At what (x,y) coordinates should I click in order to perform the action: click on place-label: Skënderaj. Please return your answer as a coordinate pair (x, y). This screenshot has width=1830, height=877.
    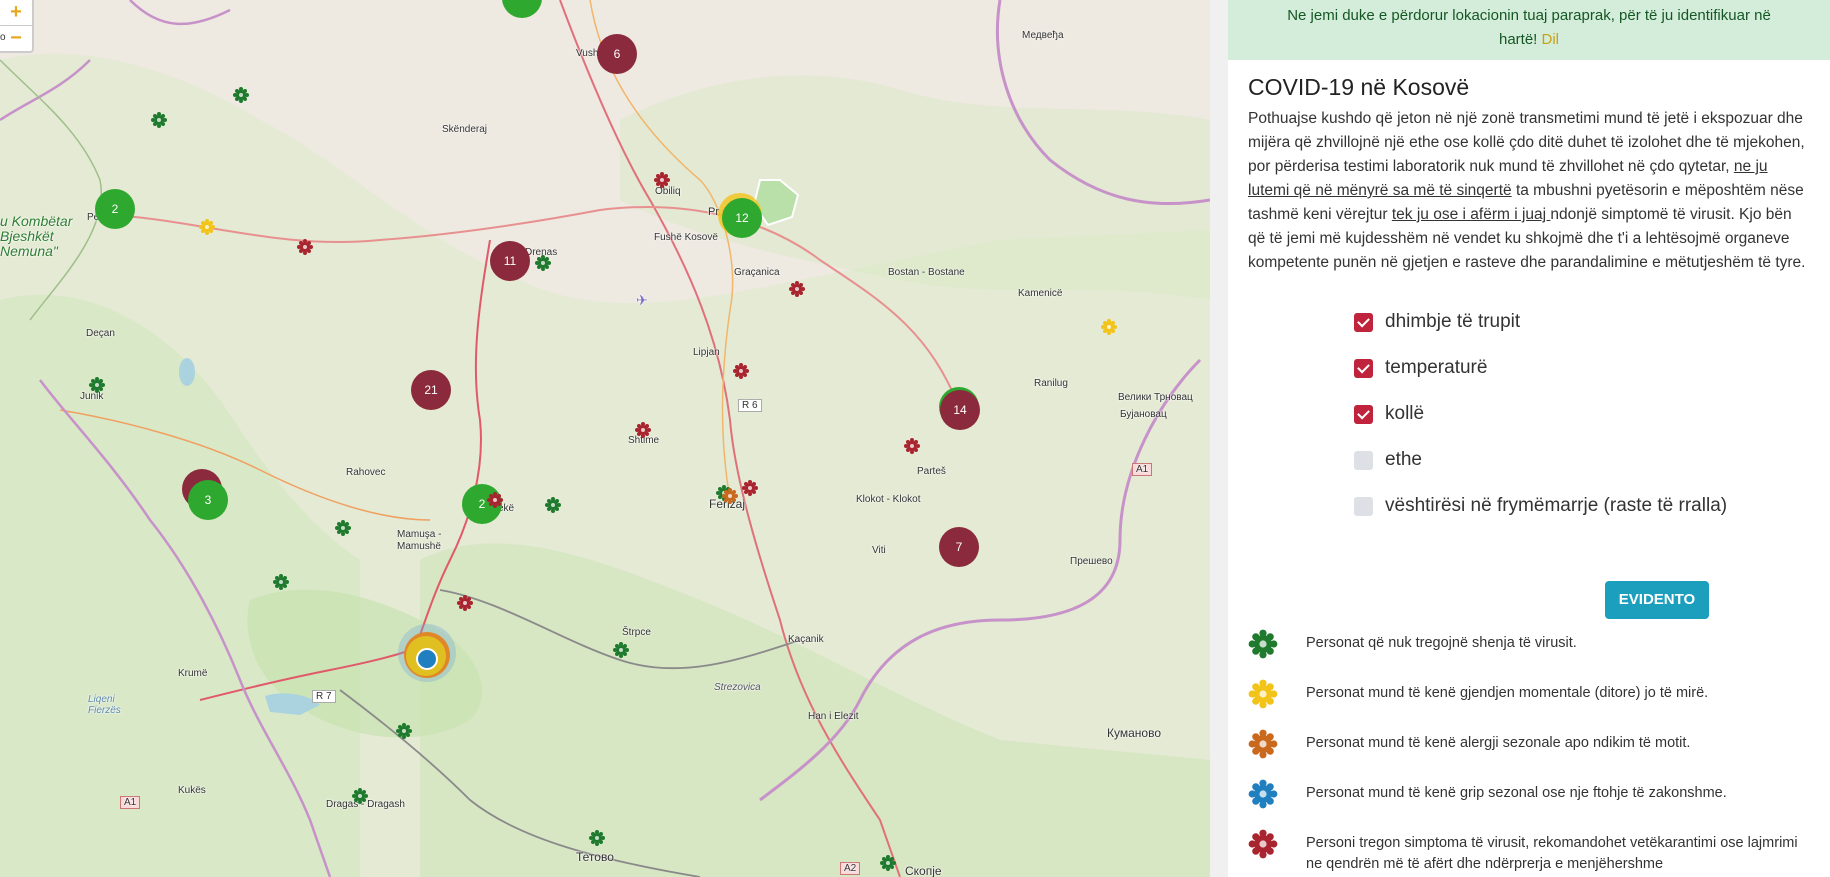
    Looking at the image, I should click on (465, 129).